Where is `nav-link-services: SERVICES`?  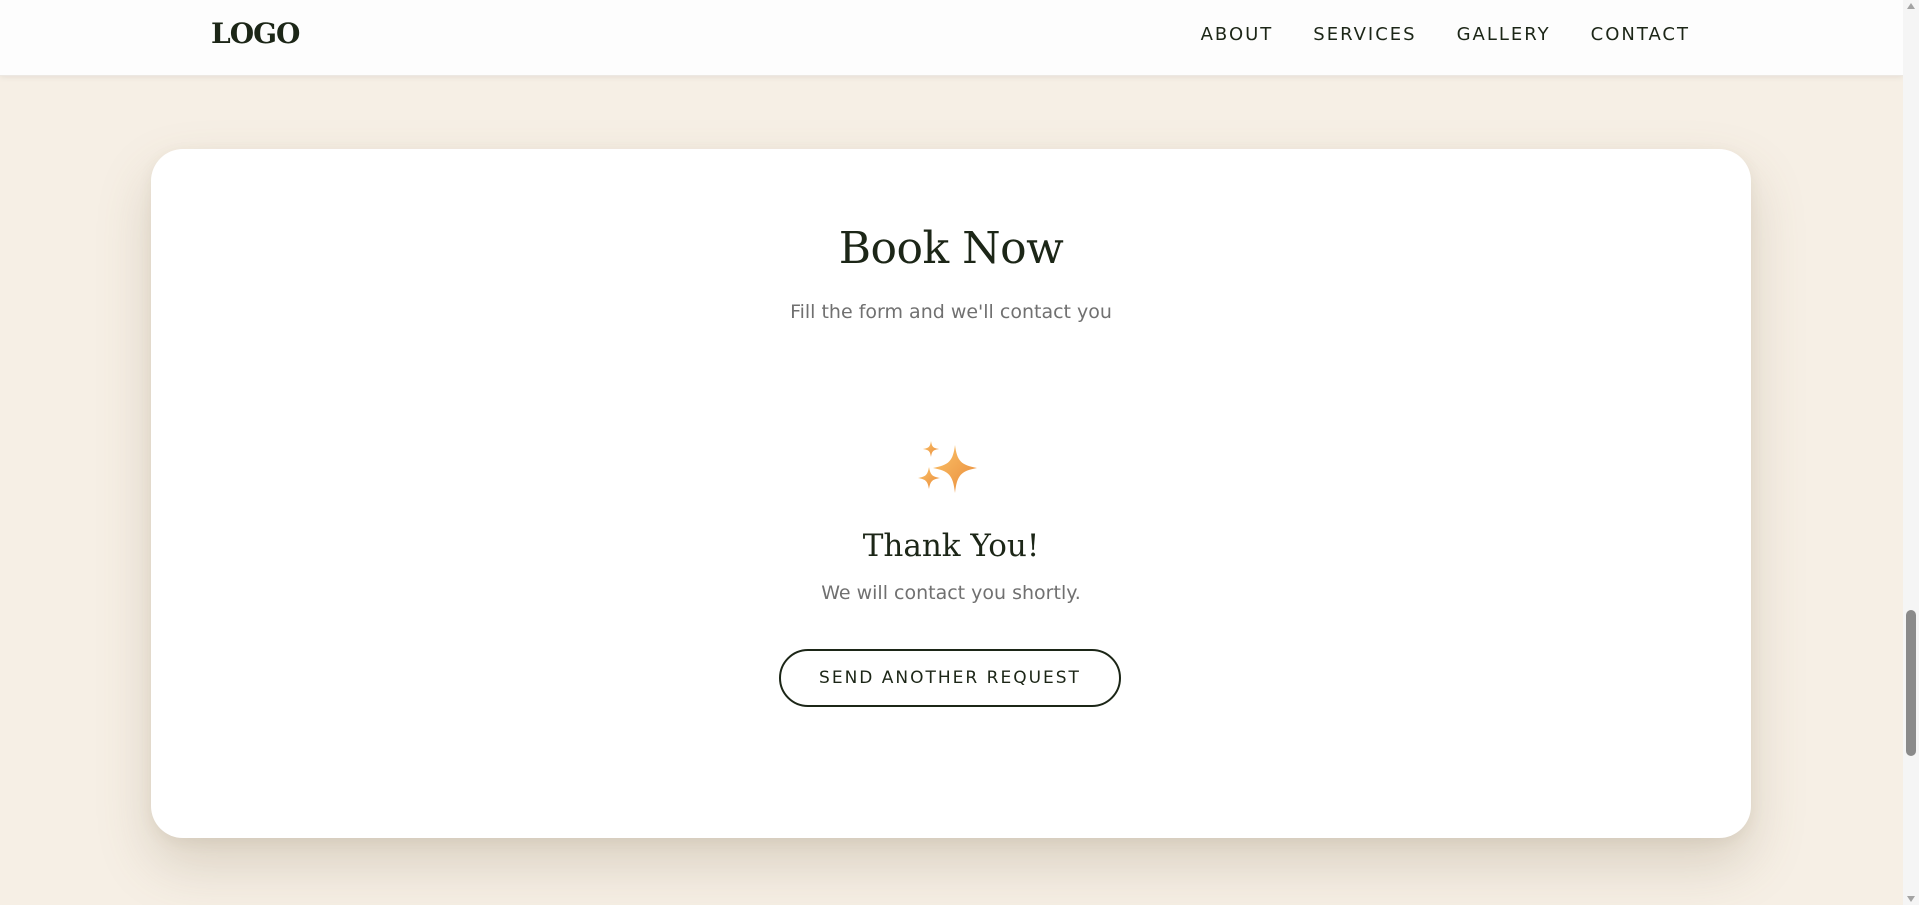
nav-link-services: SERVICES is located at coordinates (1364, 34).